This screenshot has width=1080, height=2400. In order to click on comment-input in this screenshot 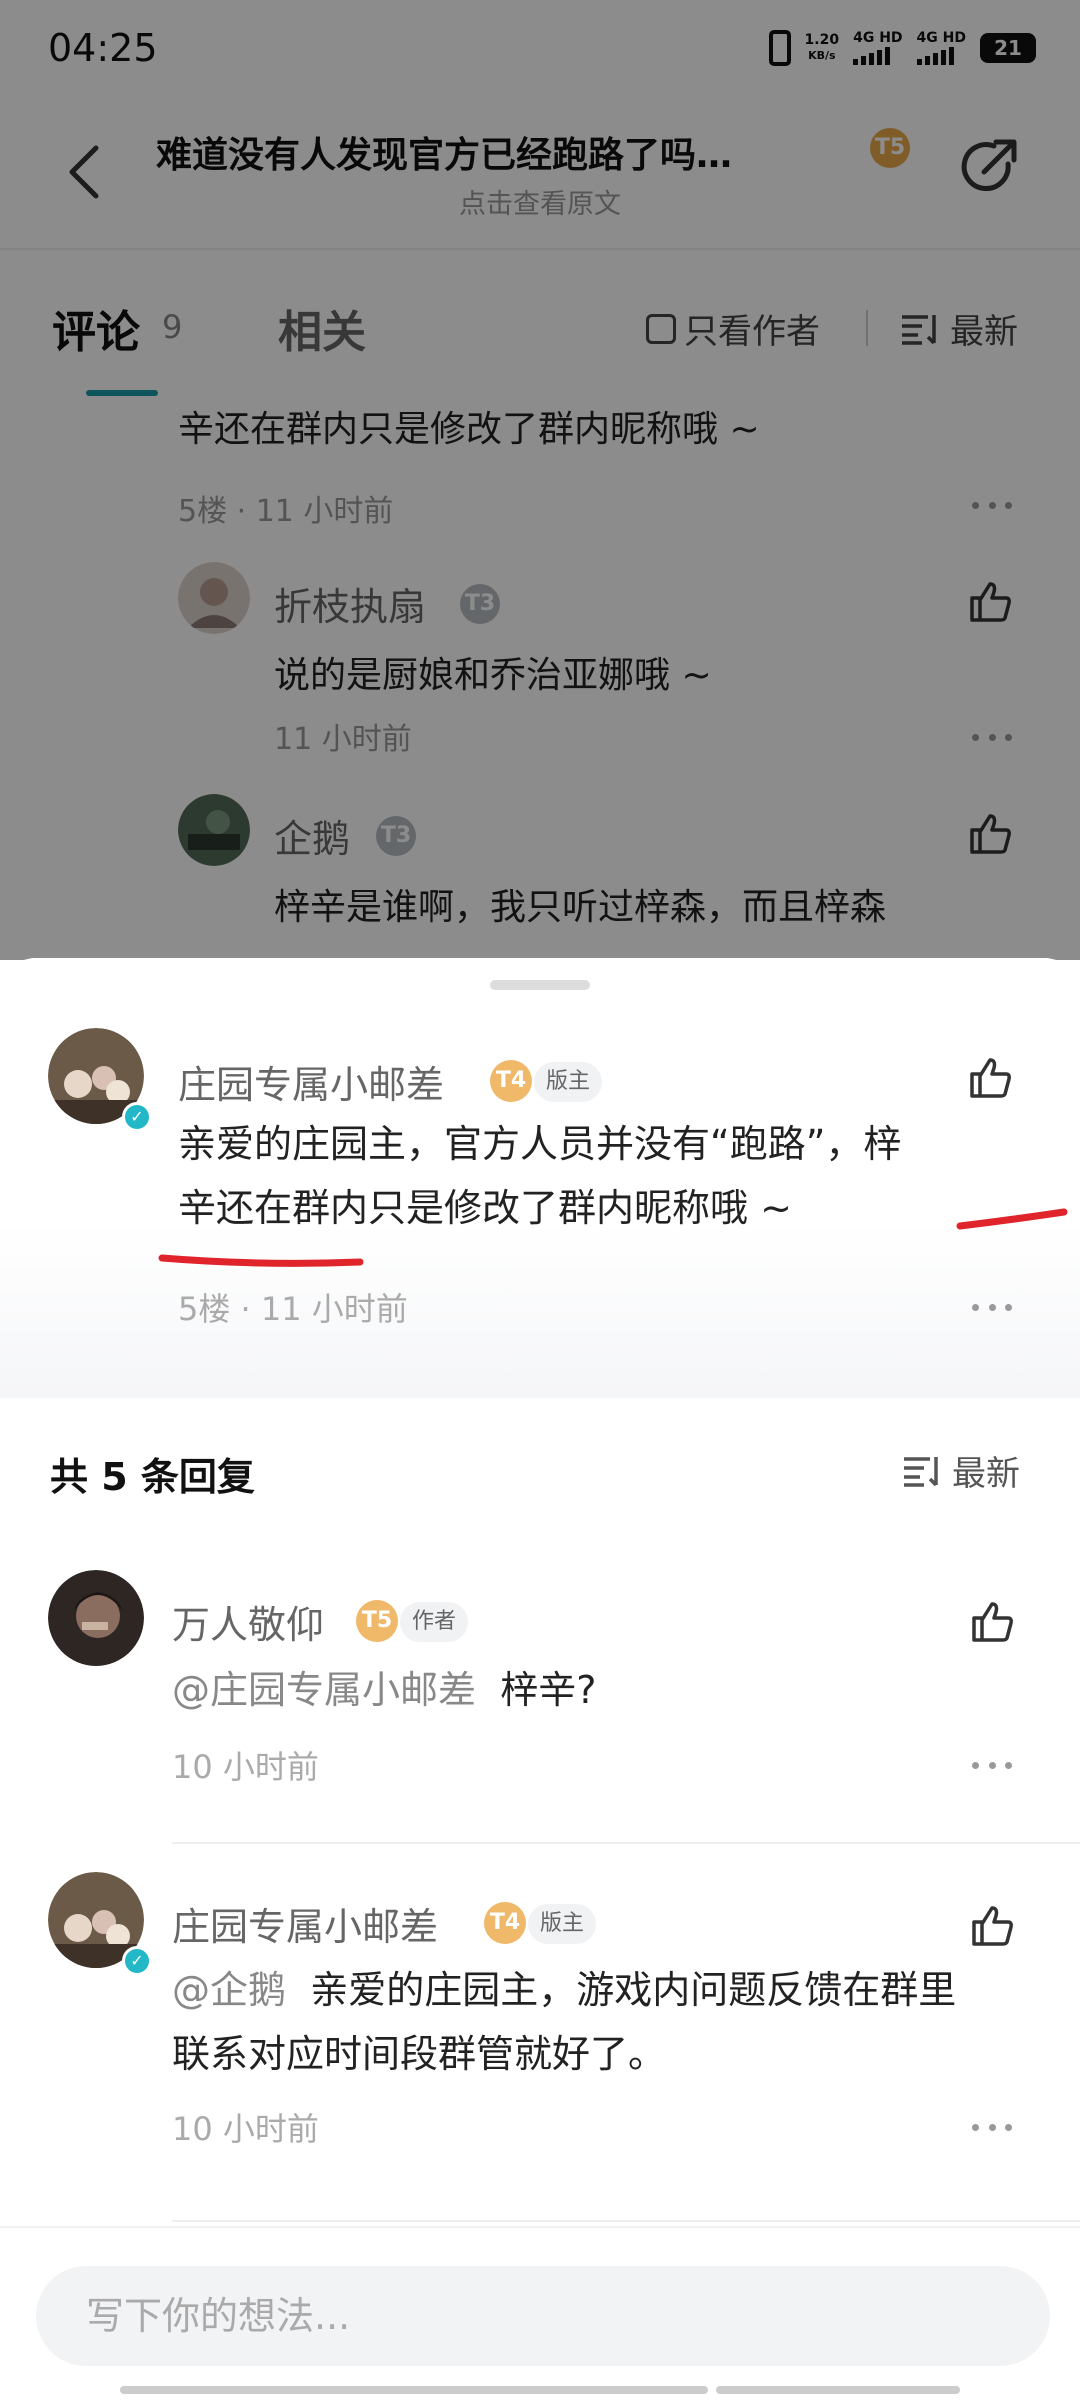, I will do `click(543, 2316)`.